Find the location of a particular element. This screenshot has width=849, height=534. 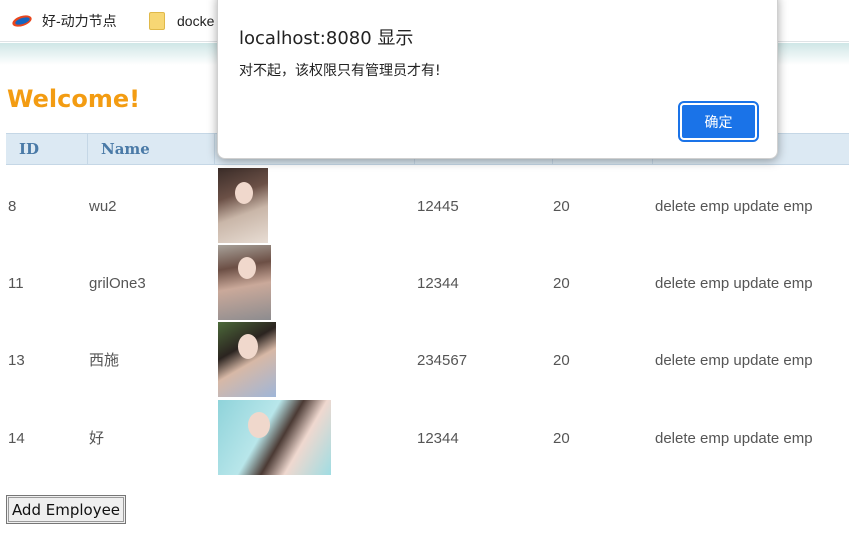

cell-name: 好 is located at coordinates (97, 438).